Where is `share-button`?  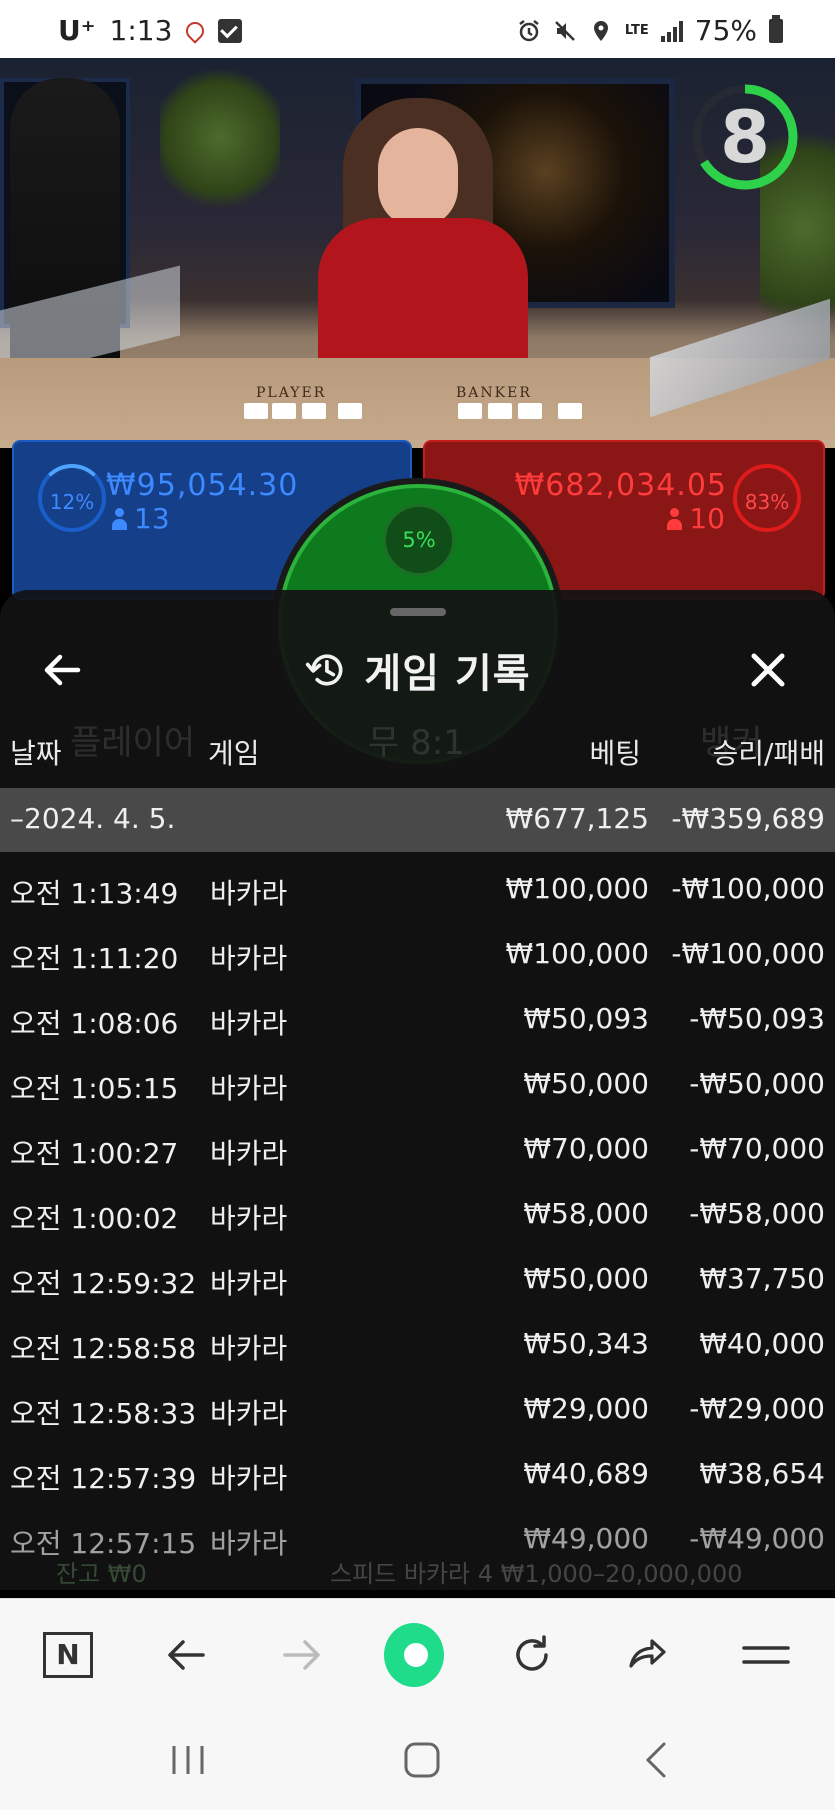
share-button is located at coordinates (648, 1655).